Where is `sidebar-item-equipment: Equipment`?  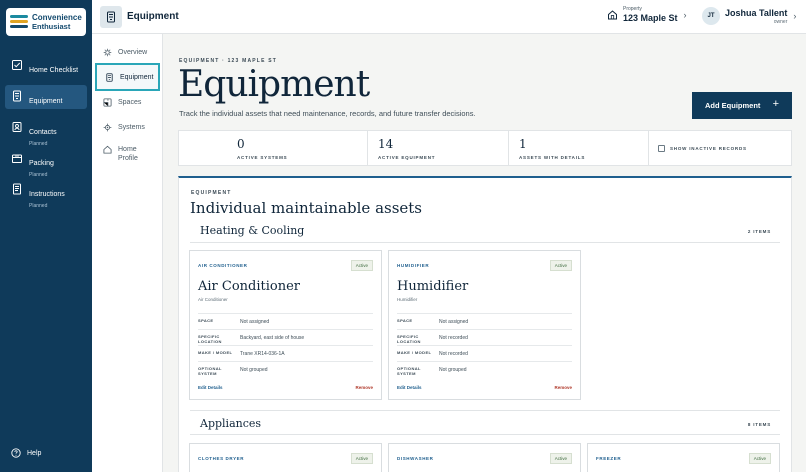 sidebar-item-equipment: Equipment is located at coordinates (46, 97).